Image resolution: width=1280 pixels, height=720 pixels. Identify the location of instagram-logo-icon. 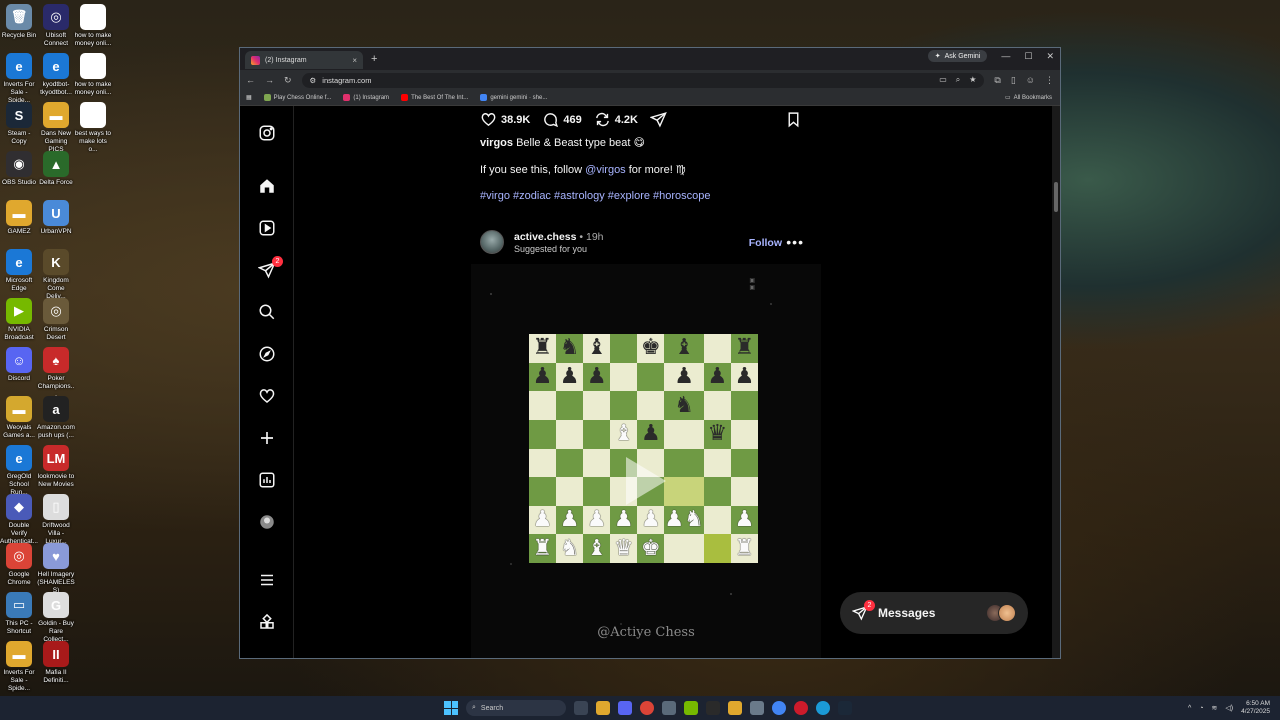
(267, 133).